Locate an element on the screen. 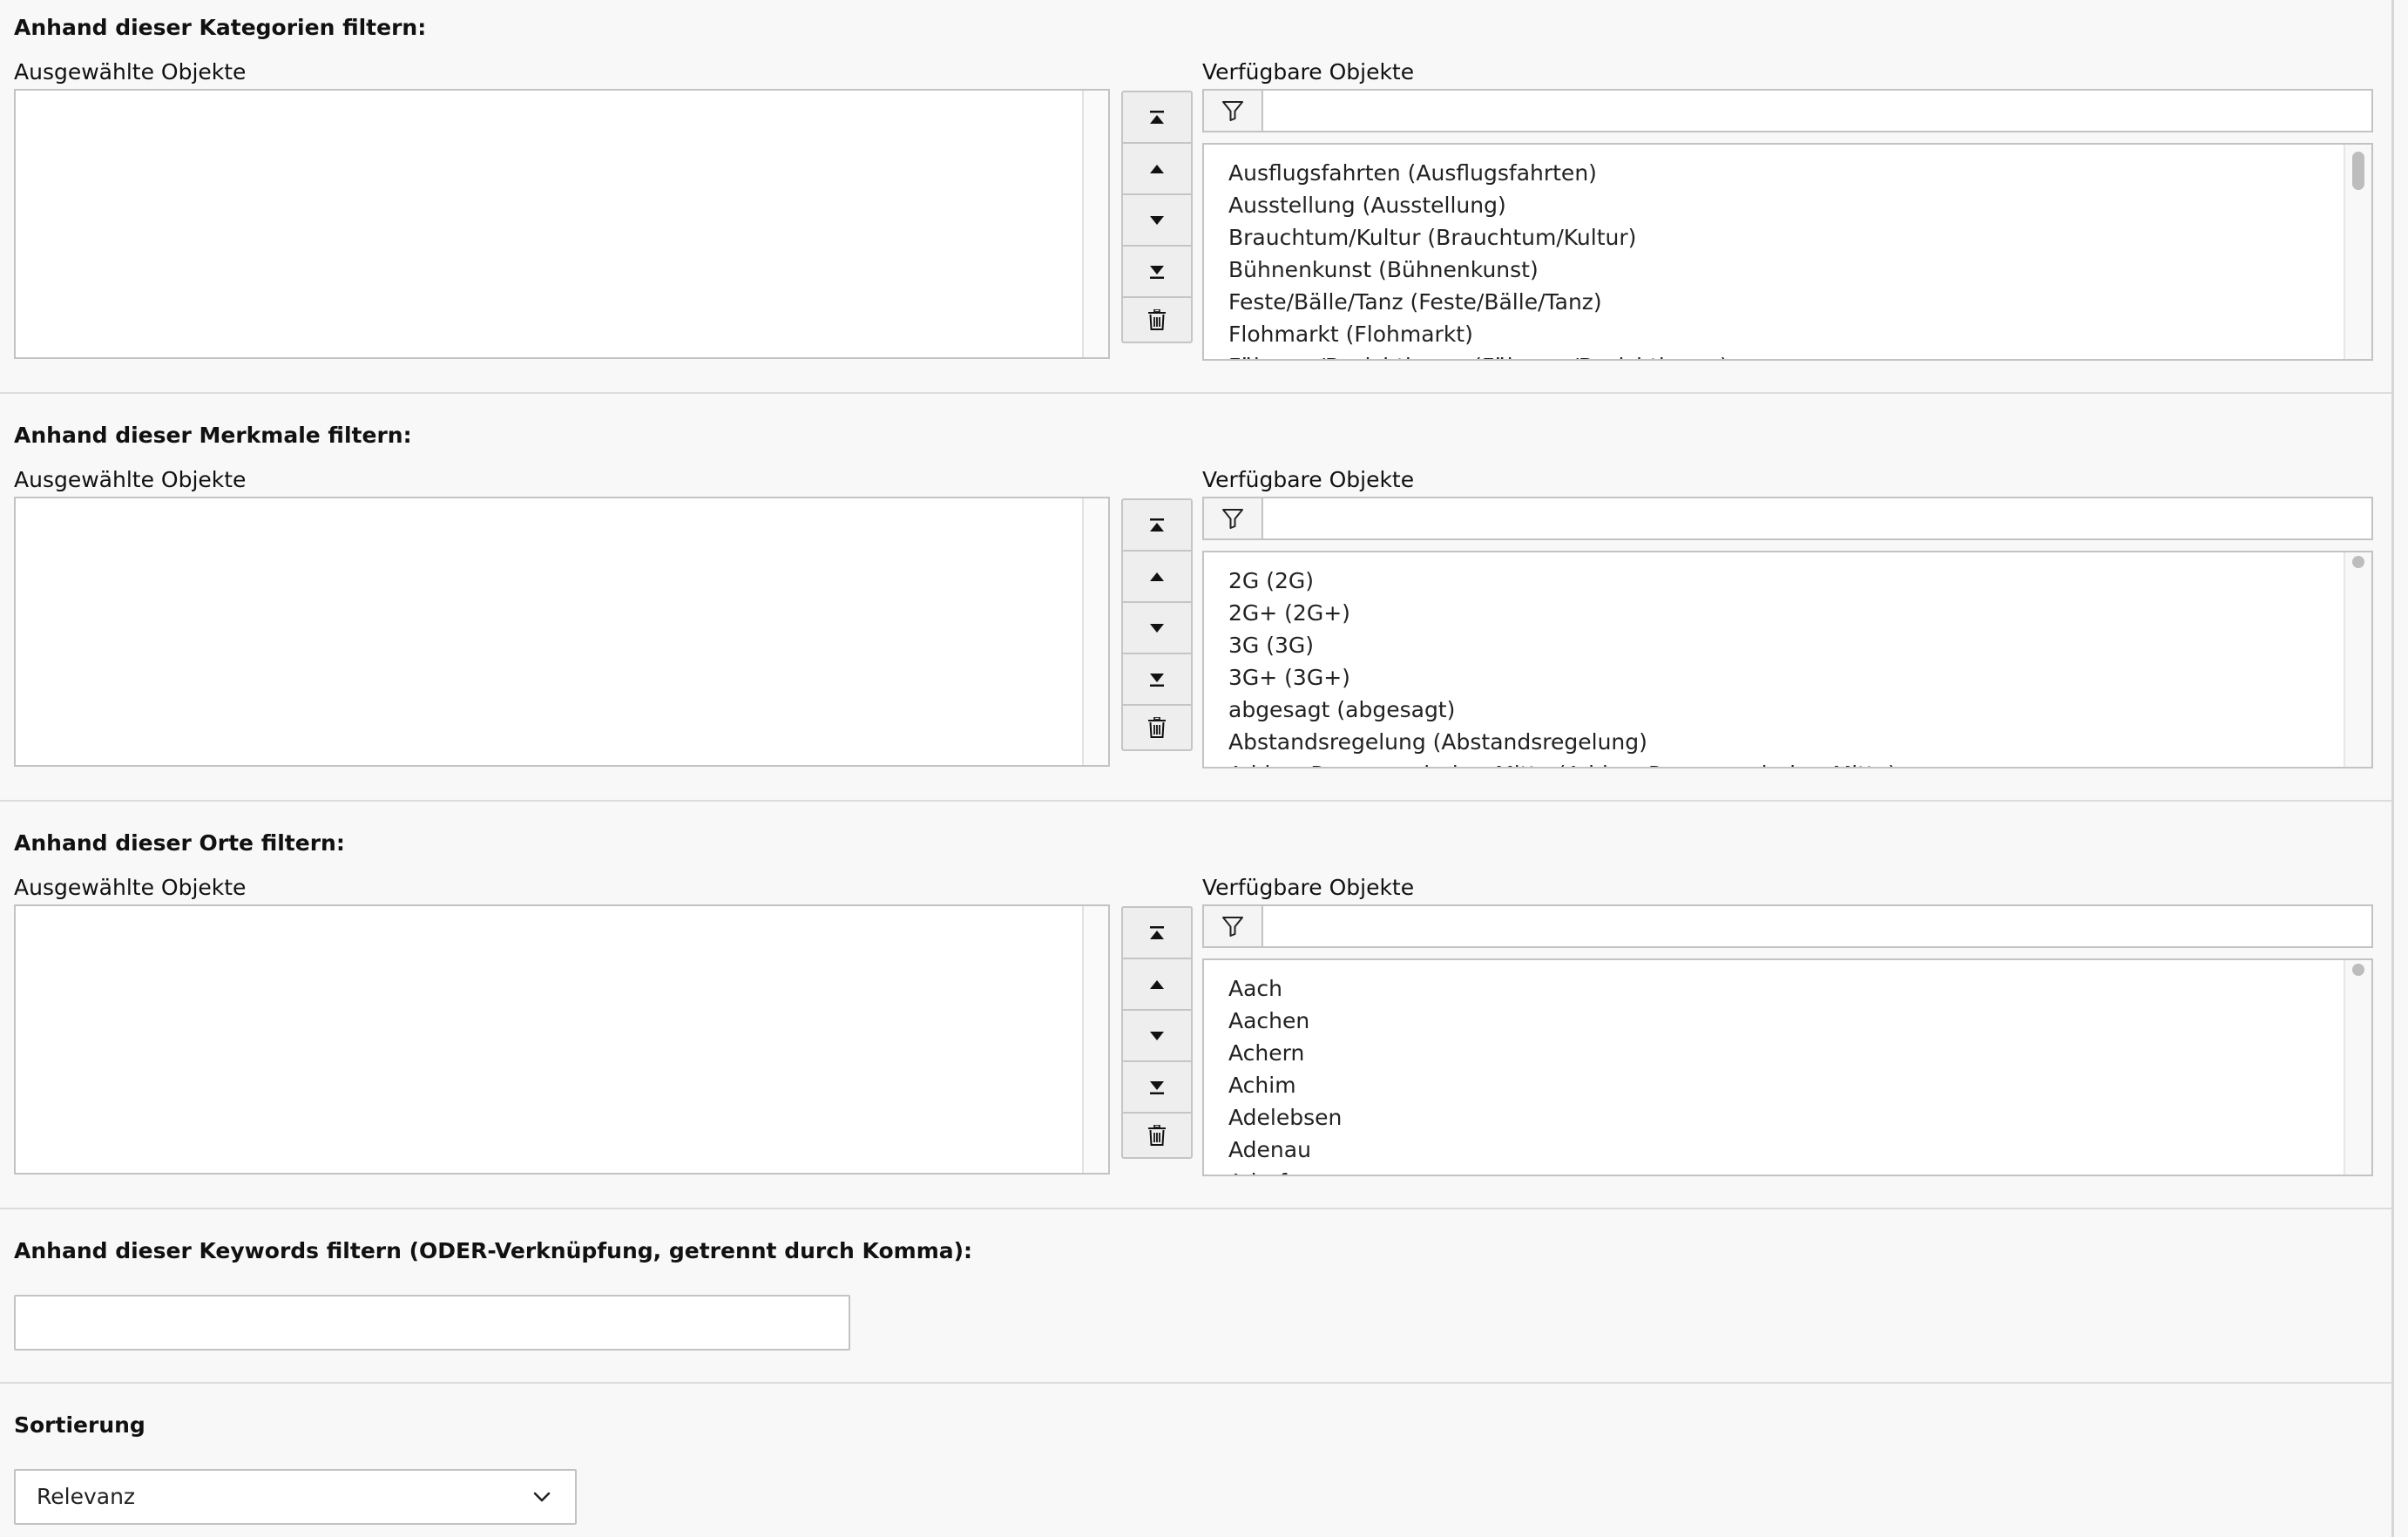 This screenshot has height=1537, width=2408. list-item: Adelebsen is located at coordinates (1799, 1117).